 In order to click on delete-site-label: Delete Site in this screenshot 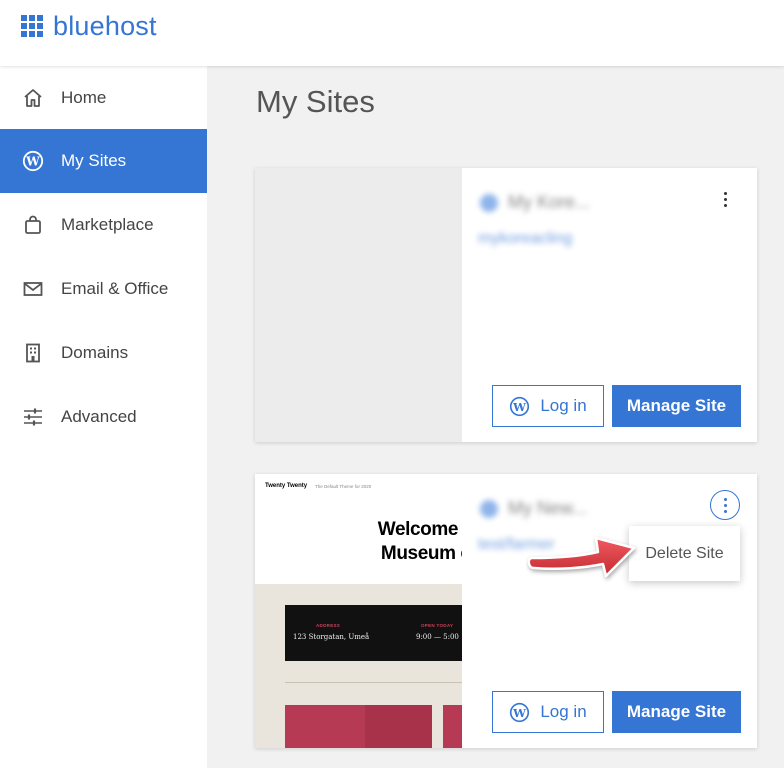, I will do `click(684, 553)`.